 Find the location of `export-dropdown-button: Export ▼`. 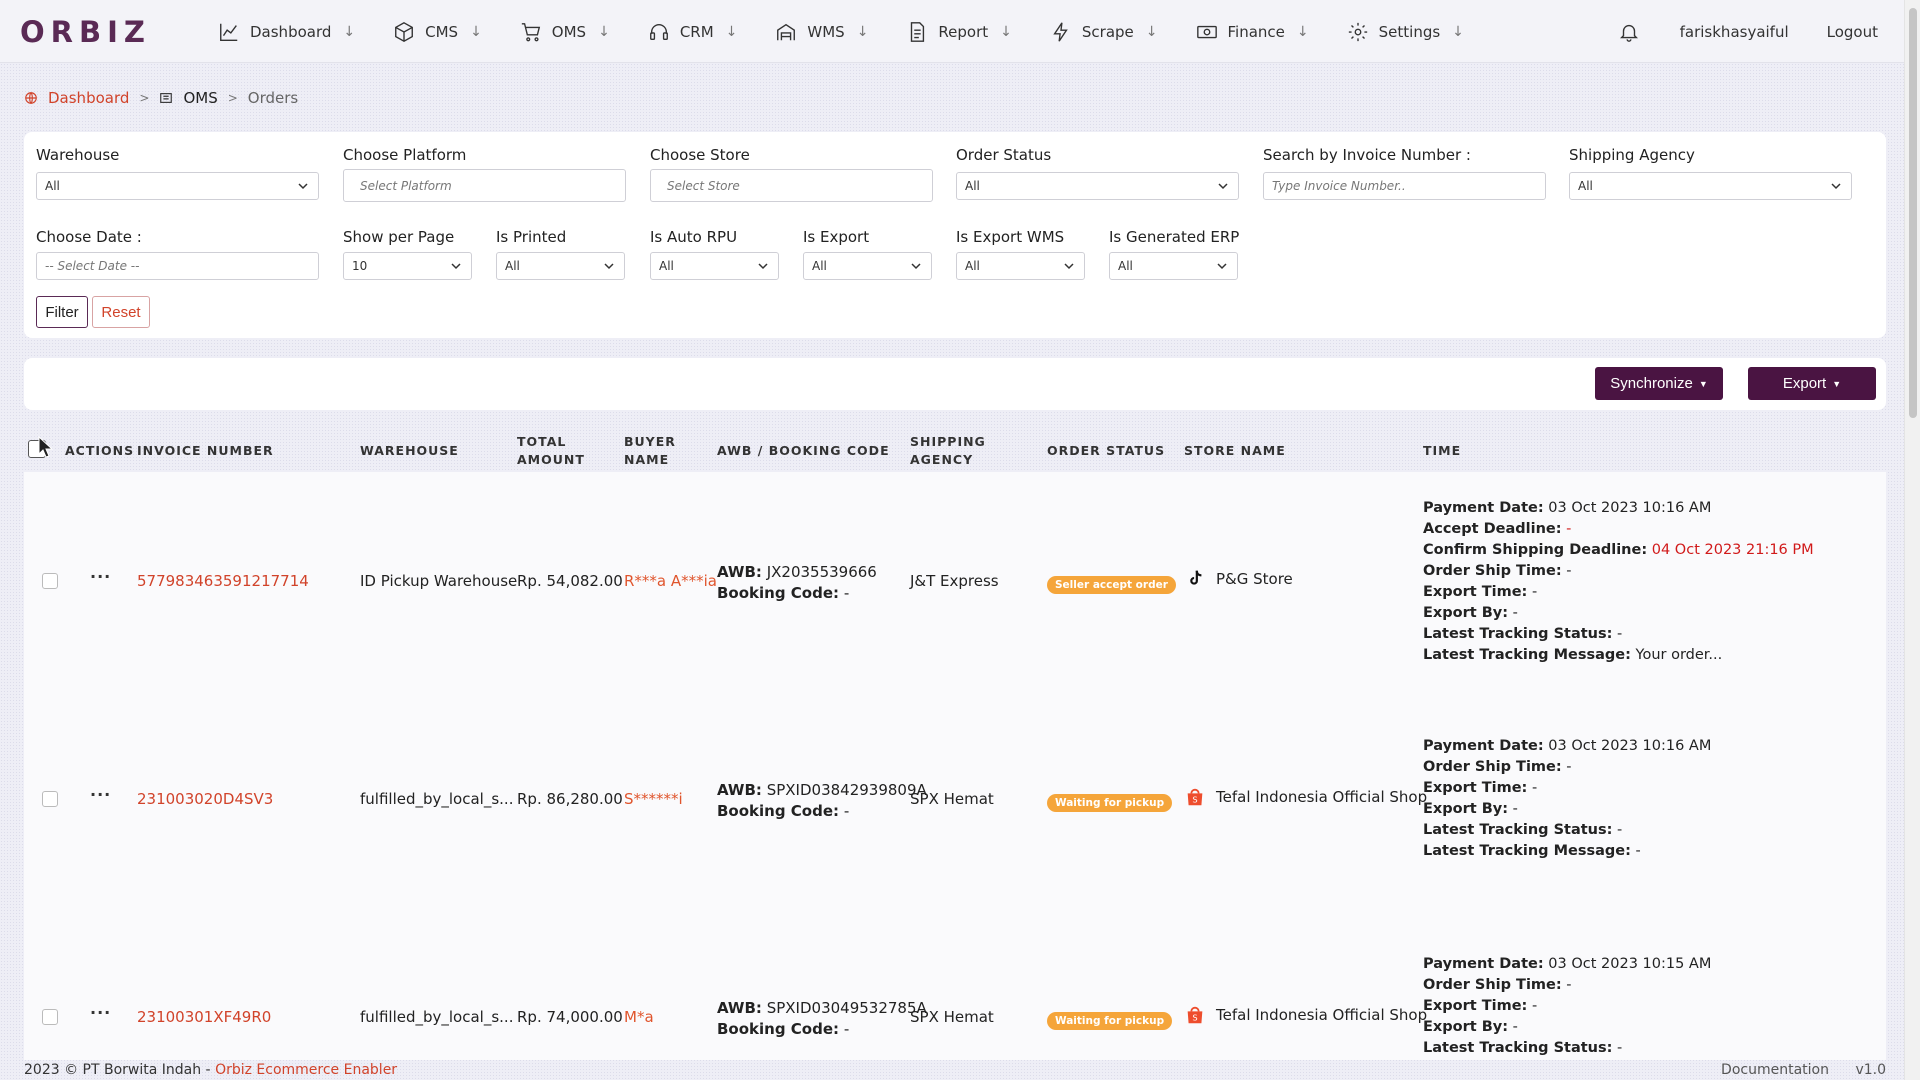

export-dropdown-button: Export ▼ is located at coordinates (1812, 383).